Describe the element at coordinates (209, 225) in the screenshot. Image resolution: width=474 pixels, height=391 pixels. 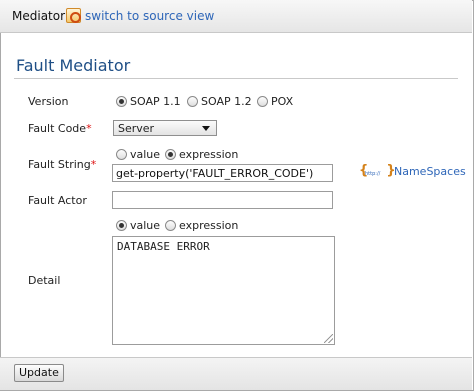
I see `radio-detail-expression-label: expression` at that location.